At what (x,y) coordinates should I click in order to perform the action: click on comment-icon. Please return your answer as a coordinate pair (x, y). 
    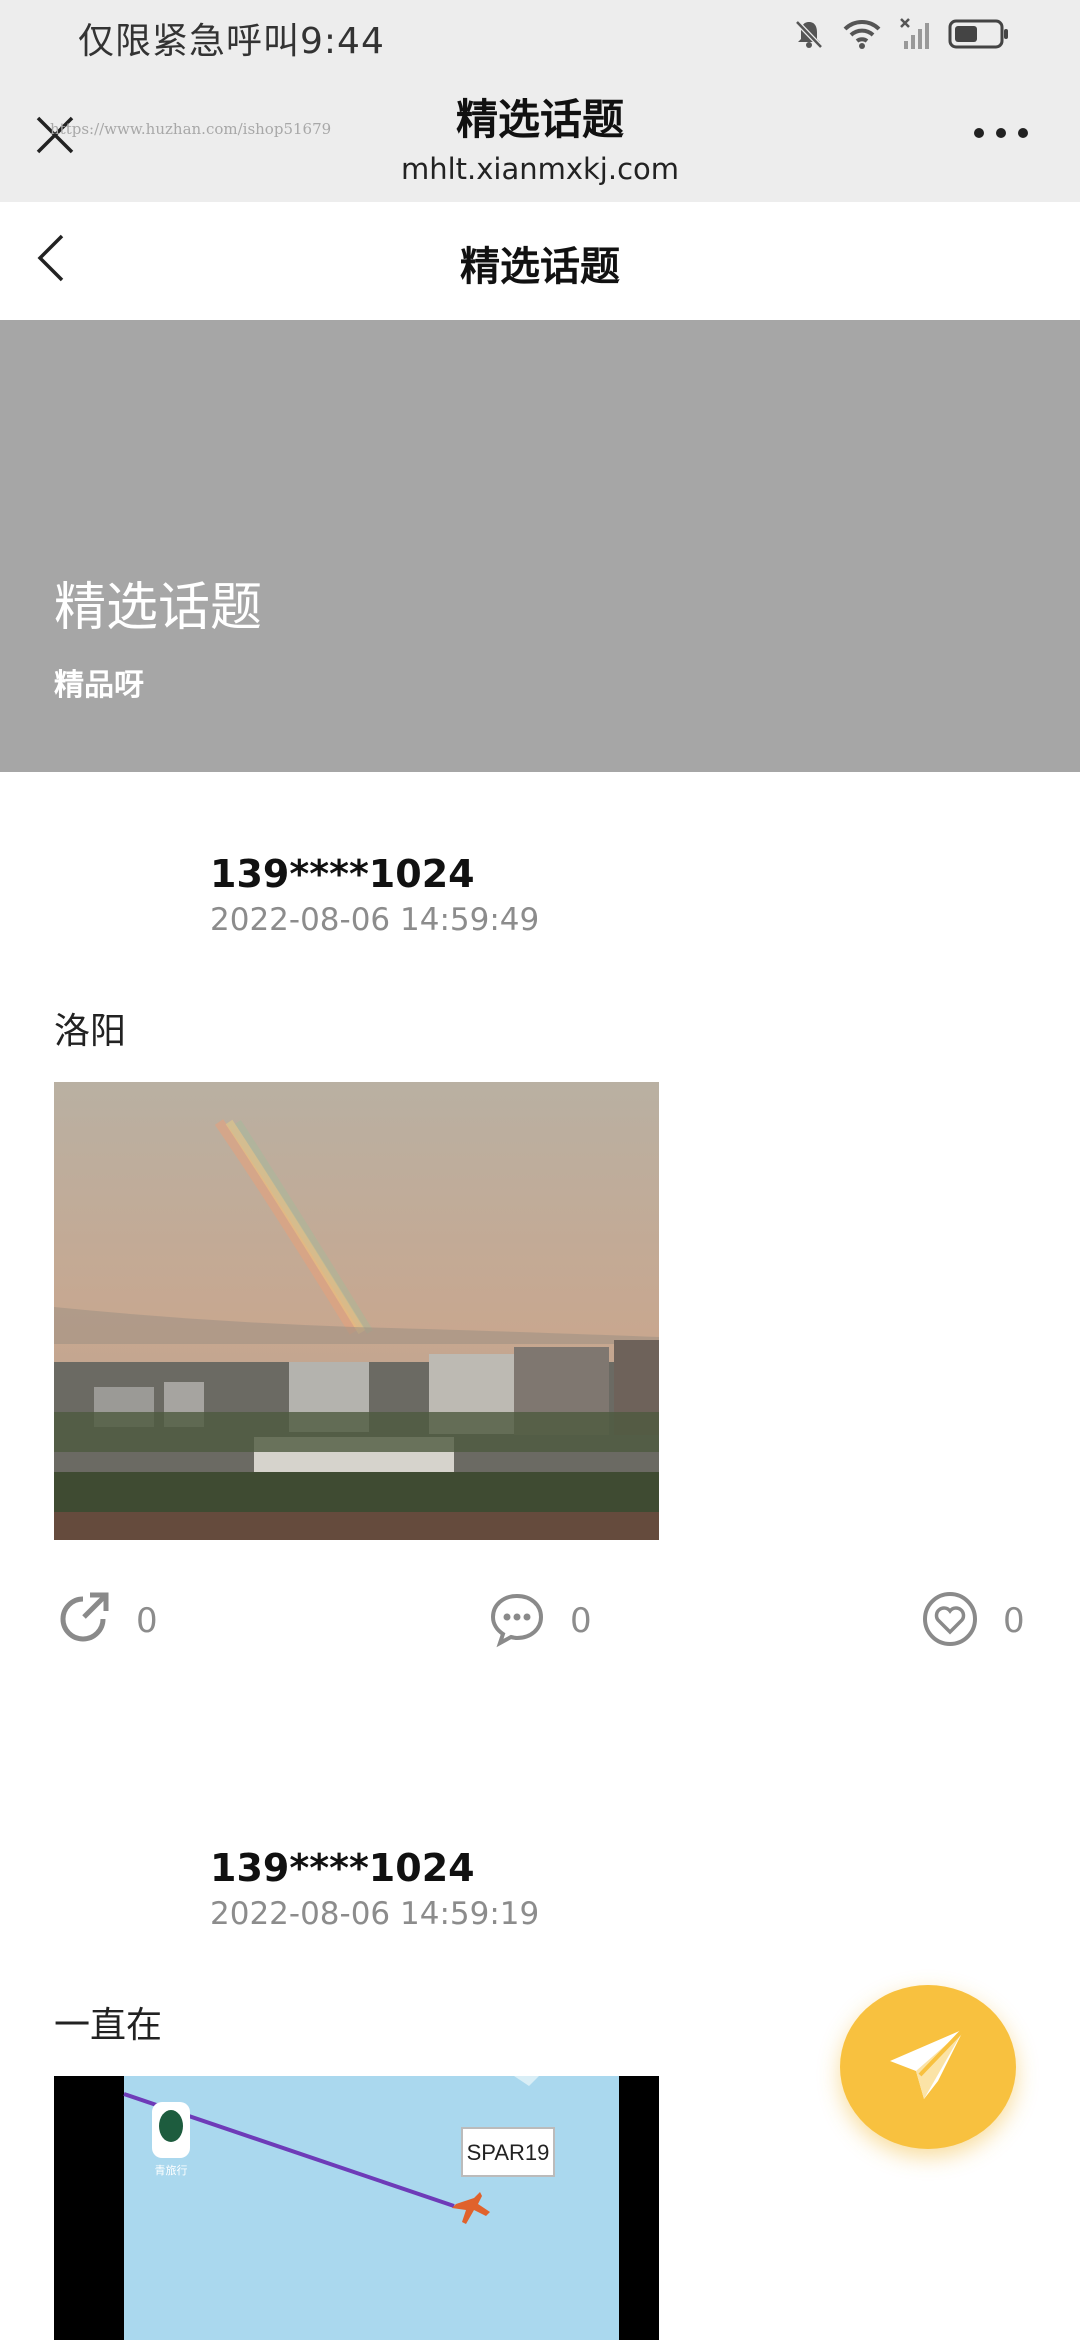
    Looking at the image, I should click on (517, 1621).